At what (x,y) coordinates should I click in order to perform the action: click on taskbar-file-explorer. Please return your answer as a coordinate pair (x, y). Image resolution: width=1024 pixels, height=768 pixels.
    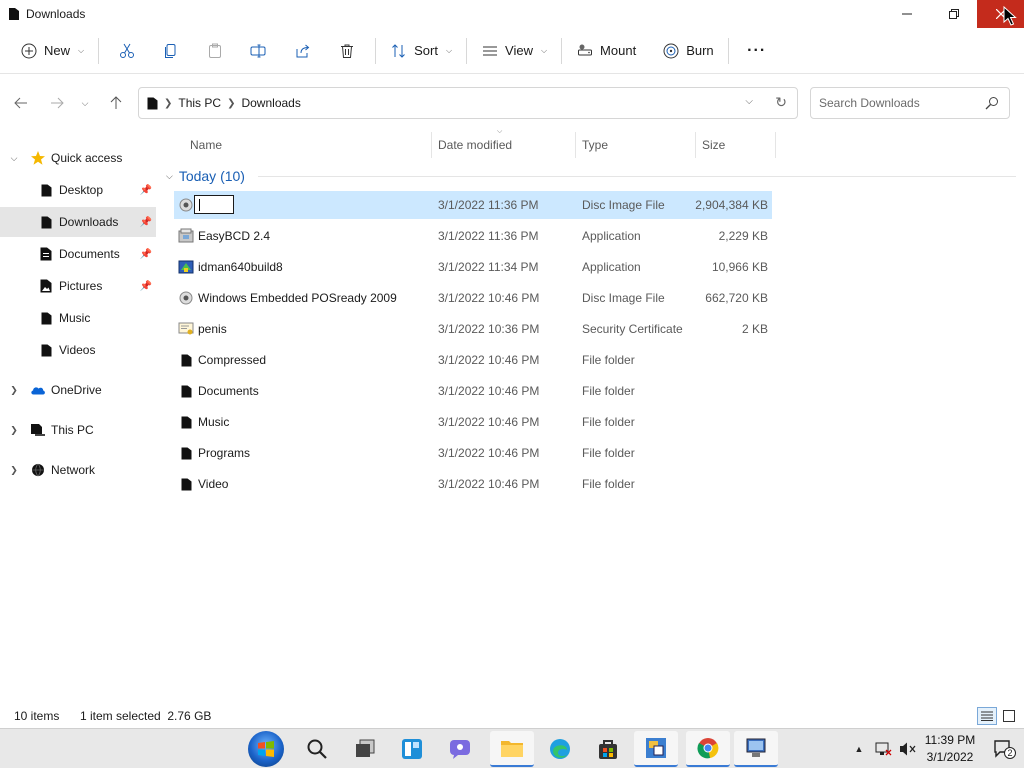
    Looking at the image, I should click on (512, 749).